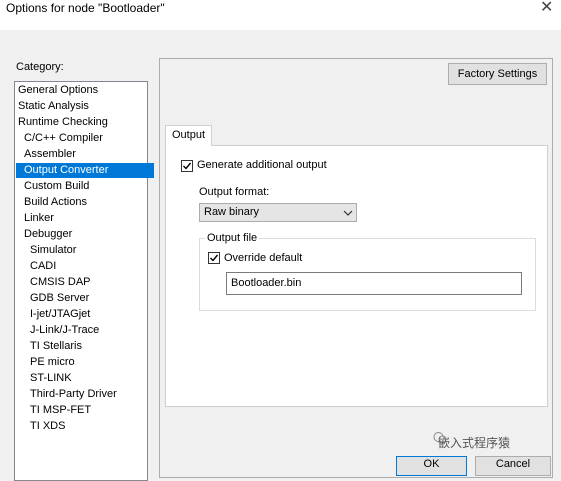 The image size is (561, 481). Describe the element at coordinates (513, 466) in the screenshot. I see `cancel-button: Cancel` at that location.